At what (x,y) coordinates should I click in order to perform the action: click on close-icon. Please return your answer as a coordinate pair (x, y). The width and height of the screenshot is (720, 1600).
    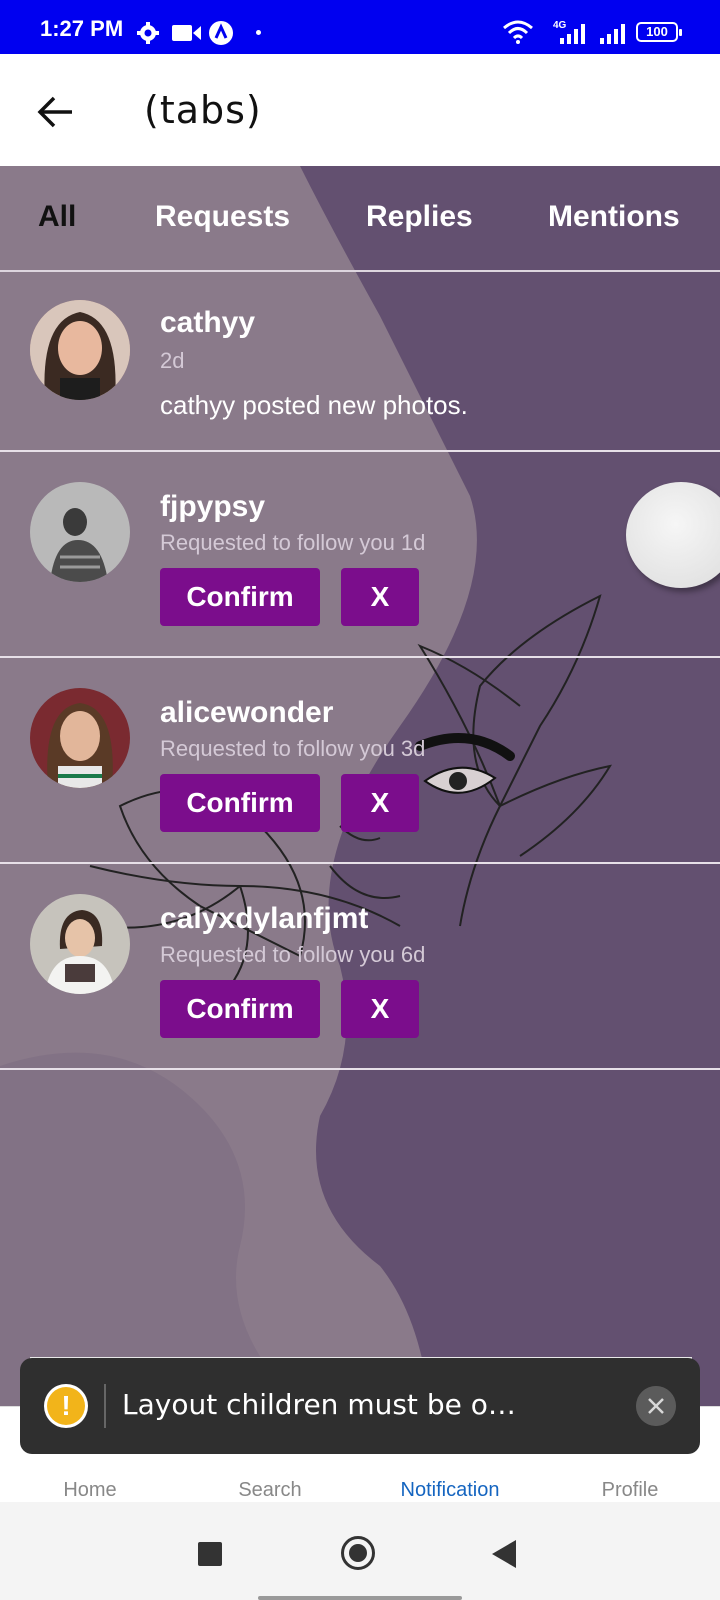
    Looking at the image, I should click on (656, 1406).